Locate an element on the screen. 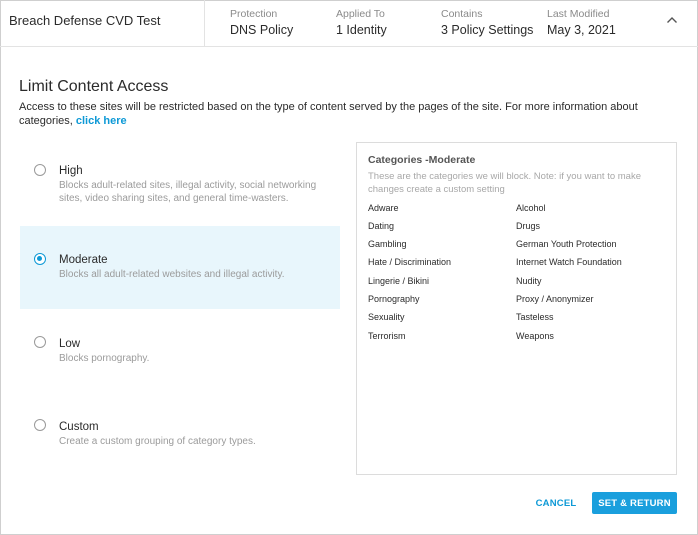 This screenshot has width=698, height=535. meta-value: May 3, 2021 is located at coordinates (581, 30).